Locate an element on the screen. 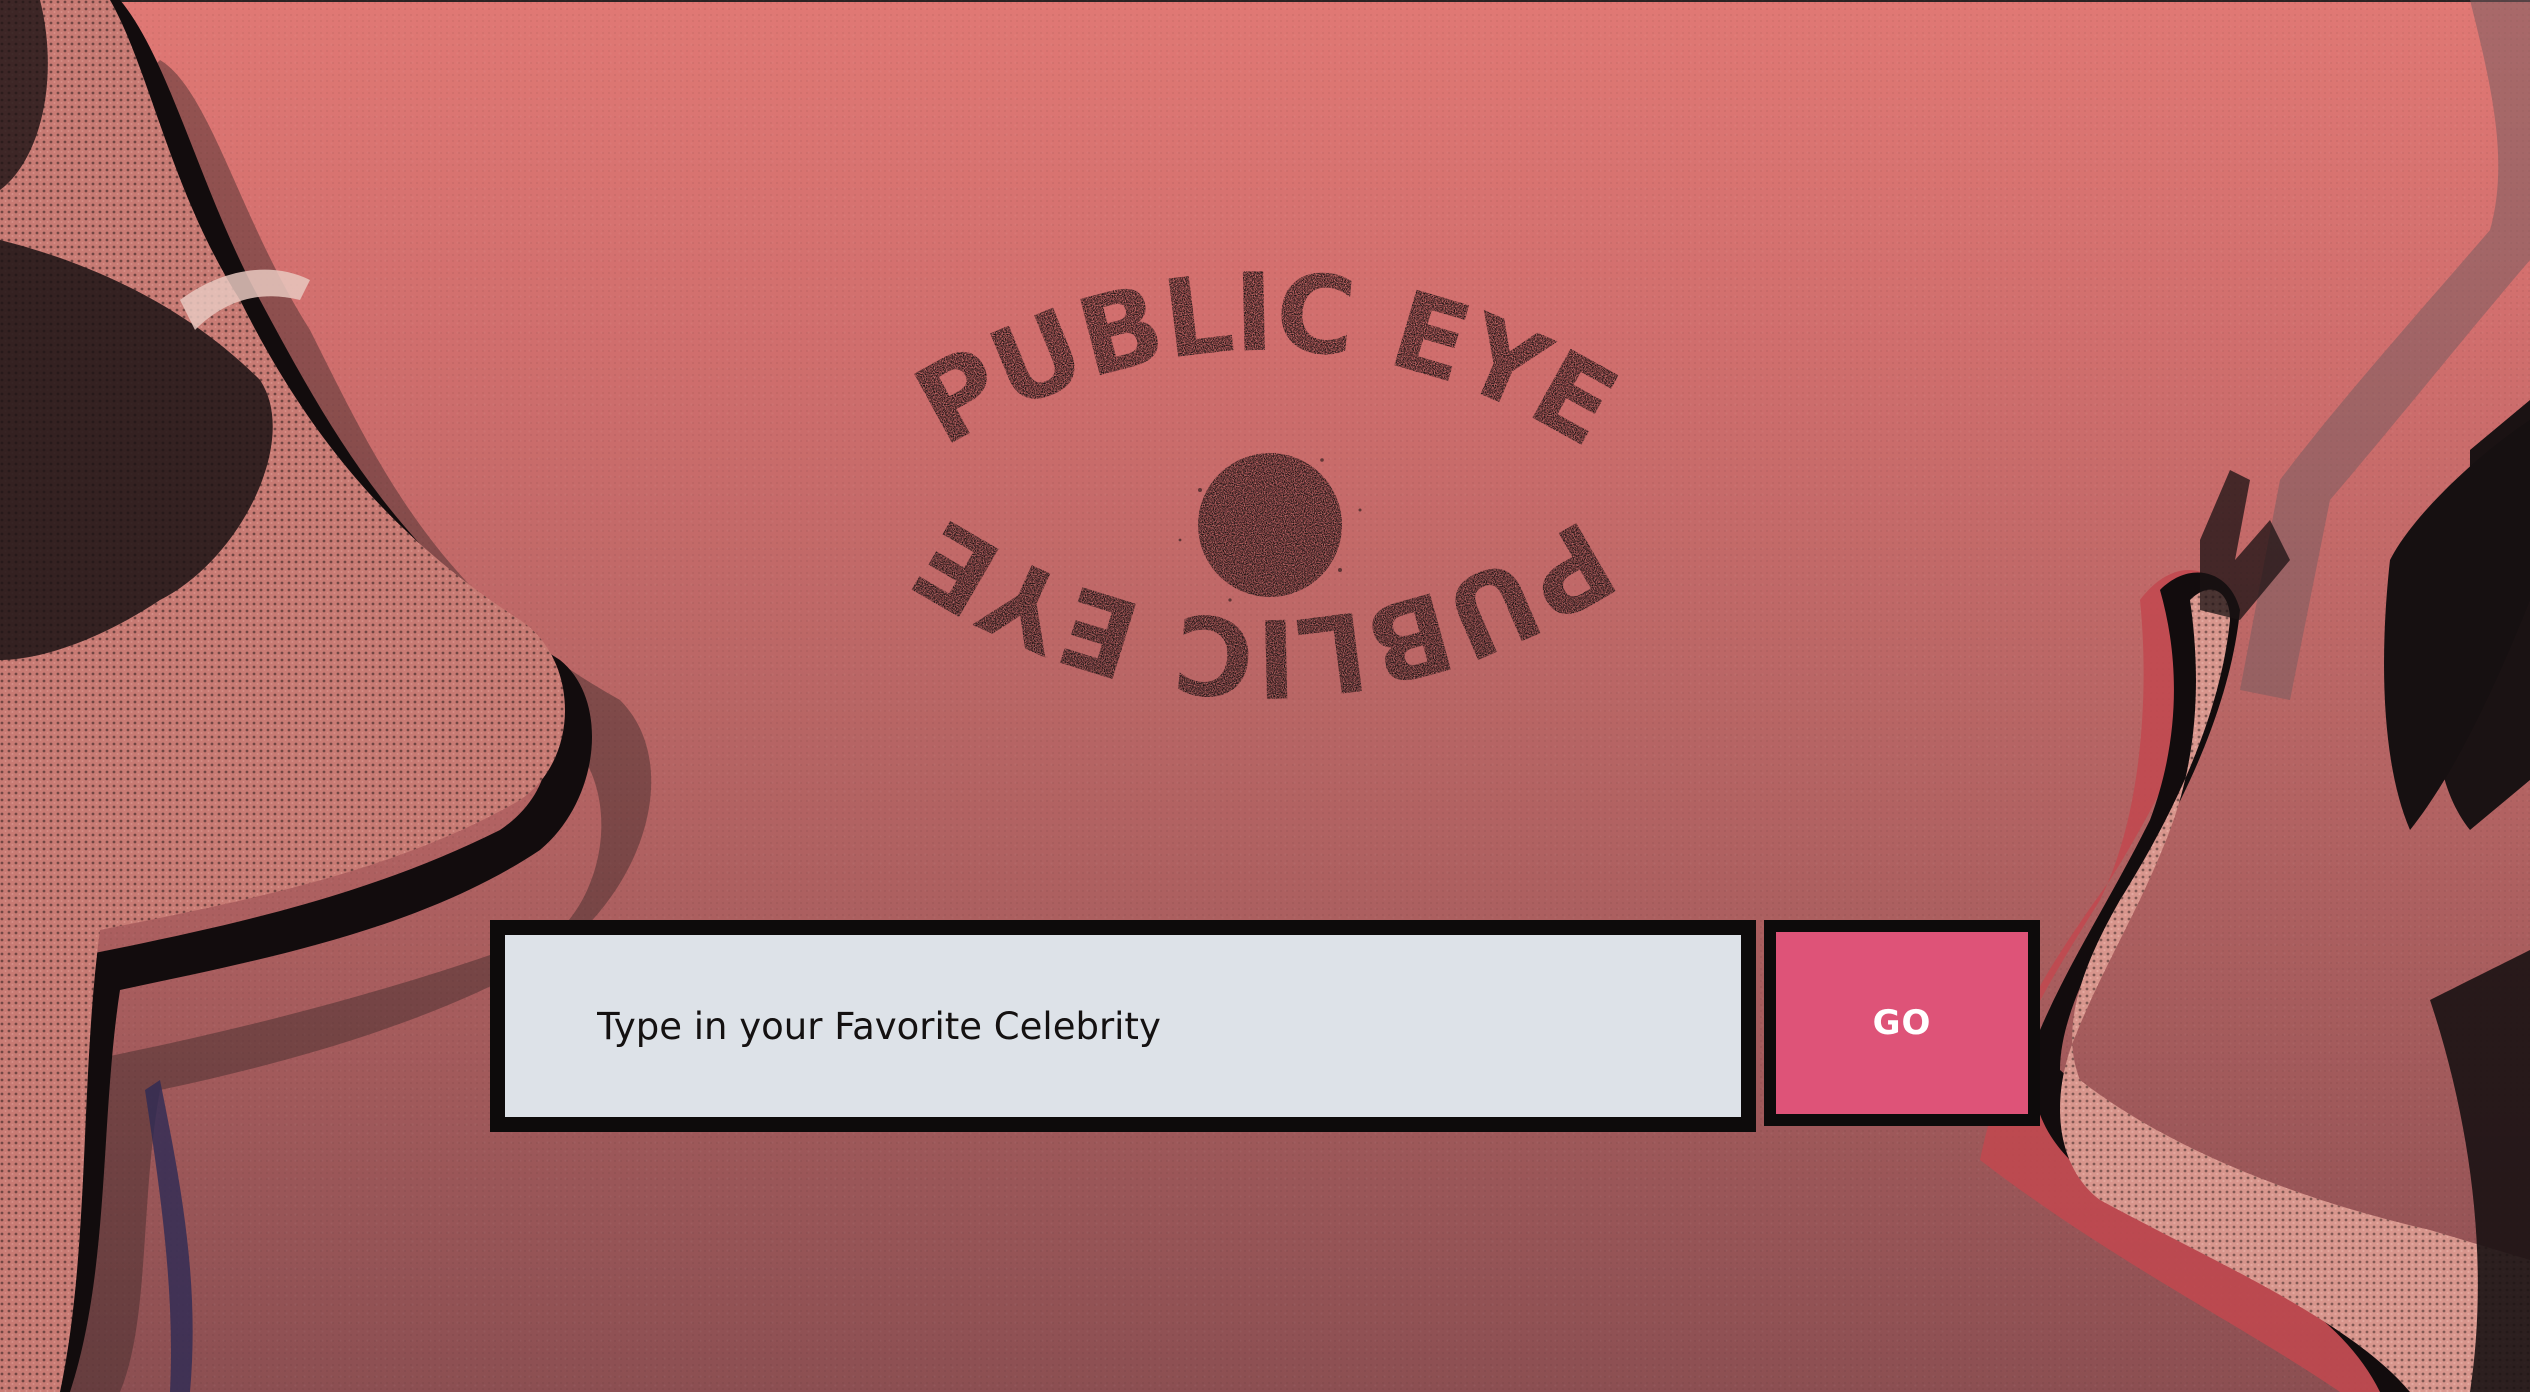 Image resolution: width=2530 pixels, height=1392 pixels. eye-logo-icon: PUBLIC EYE PUBLIC EYE is located at coordinates (1265, 495).